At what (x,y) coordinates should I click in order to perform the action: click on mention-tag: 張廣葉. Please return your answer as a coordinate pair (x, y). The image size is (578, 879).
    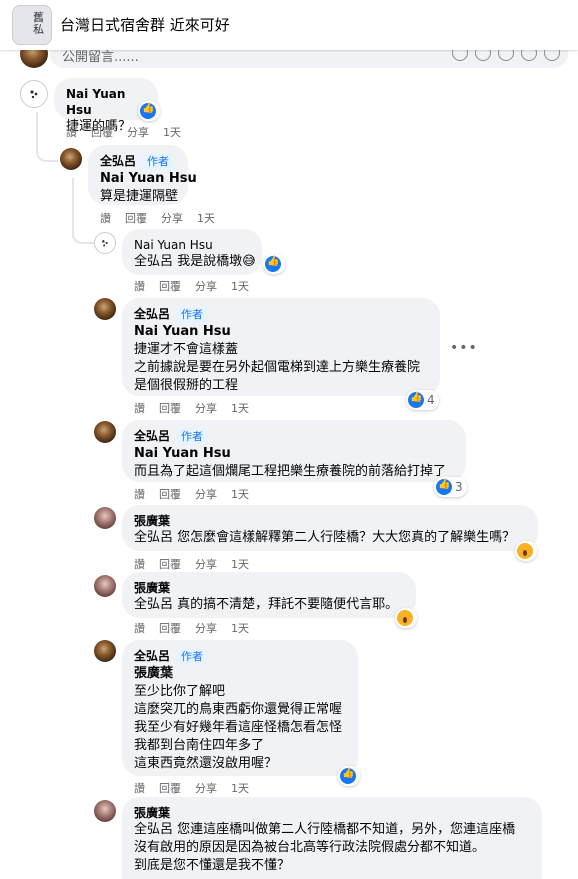
    Looking at the image, I should click on (240, 674).